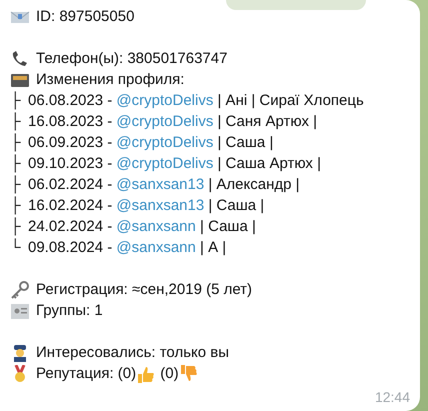 The image size is (428, 411). What do you see at coordinates (69, 311) in the screenshot?
I see `groups-text: Группы: 1` at bounding box center [69, 311].